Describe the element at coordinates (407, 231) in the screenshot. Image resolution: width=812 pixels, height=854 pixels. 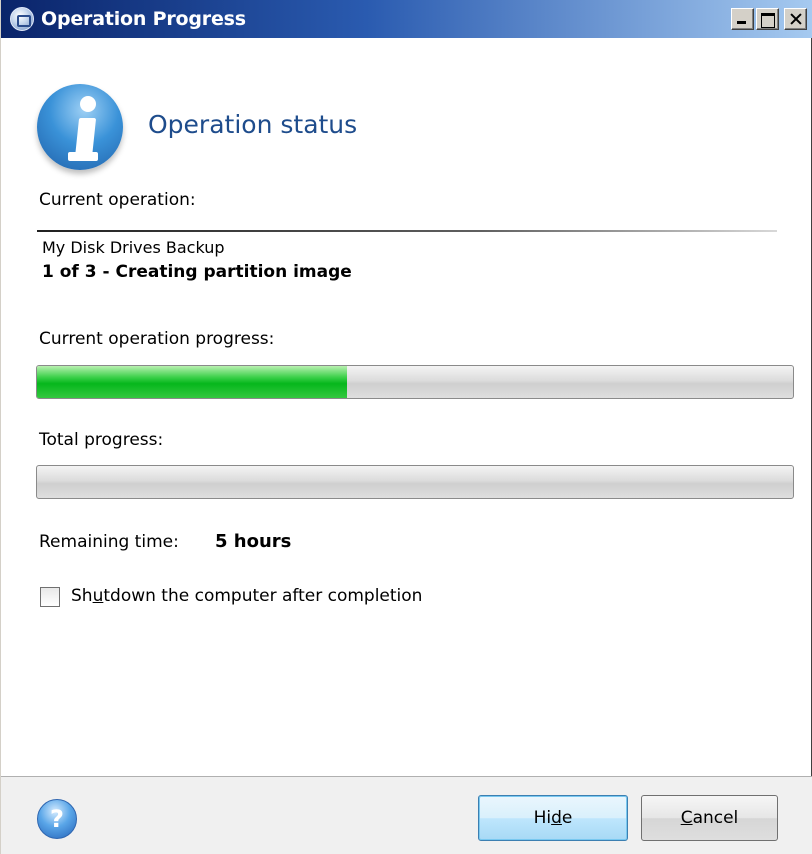
I see `operation-separator` at that location.